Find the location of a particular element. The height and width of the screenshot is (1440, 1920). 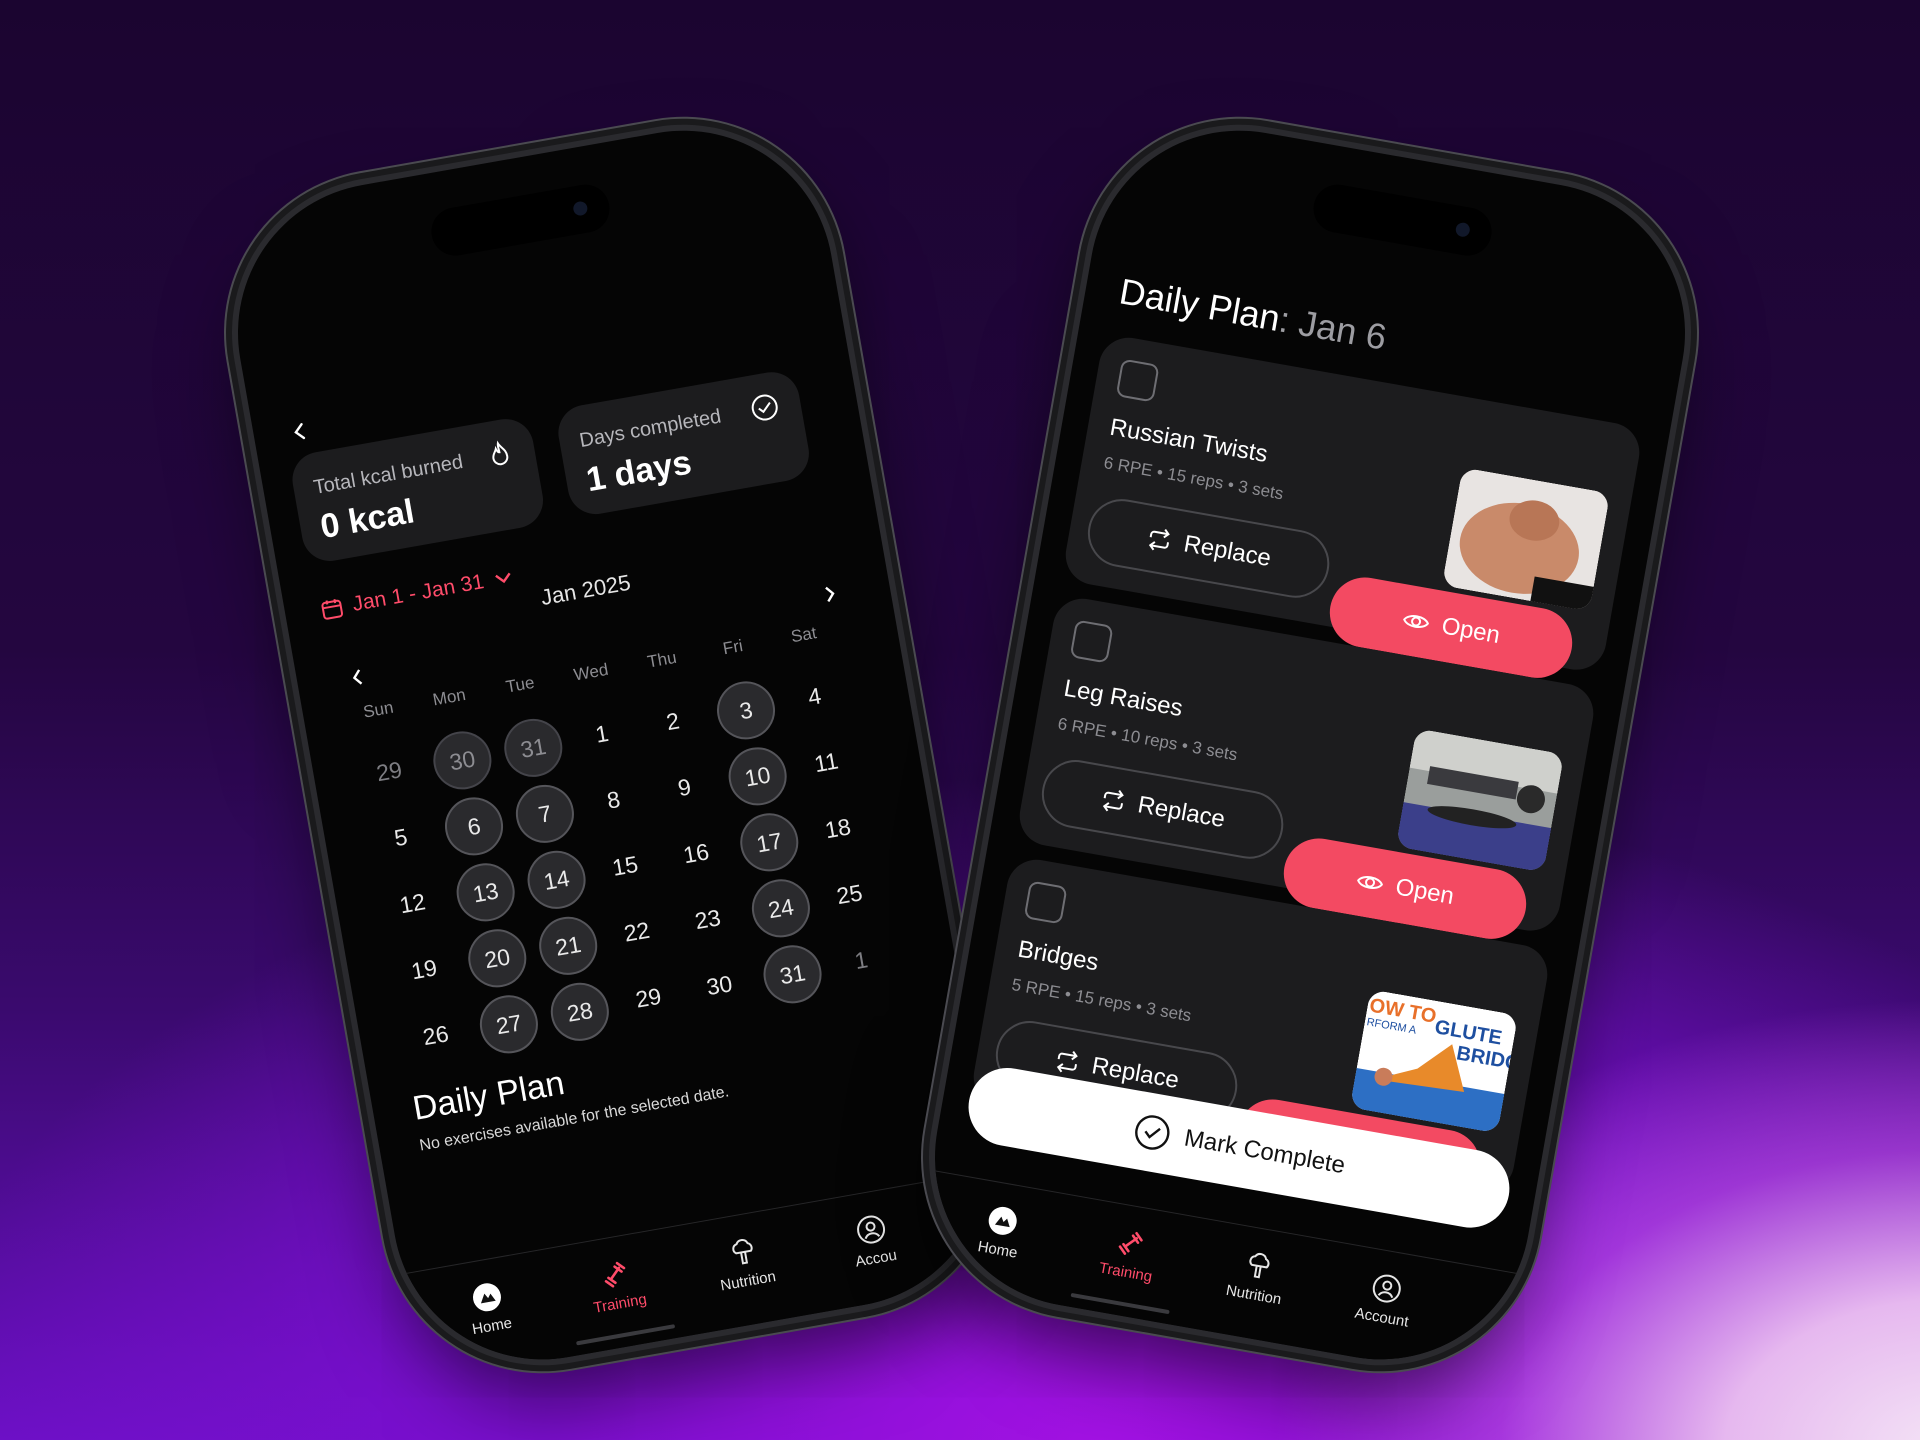

tab-account: Account is located at coordinates (1384, 1299).